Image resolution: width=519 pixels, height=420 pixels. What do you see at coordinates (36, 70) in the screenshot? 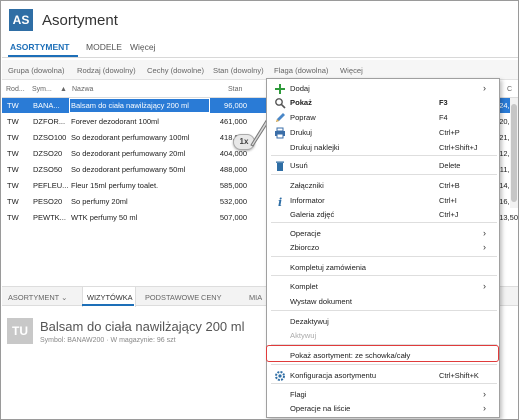
I see `filter-grupa: Grupa (dowolna)` at bounding box center [36, 70].